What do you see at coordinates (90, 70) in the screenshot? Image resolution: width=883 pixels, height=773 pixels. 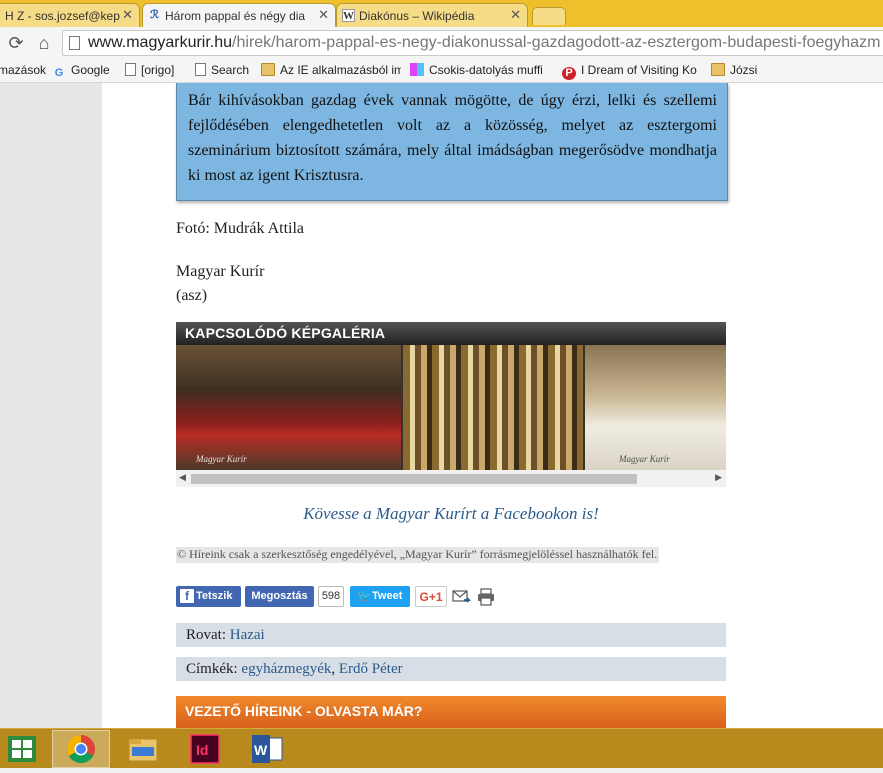 I see `bookmark-label: Google` at bounding box center [90, 70].